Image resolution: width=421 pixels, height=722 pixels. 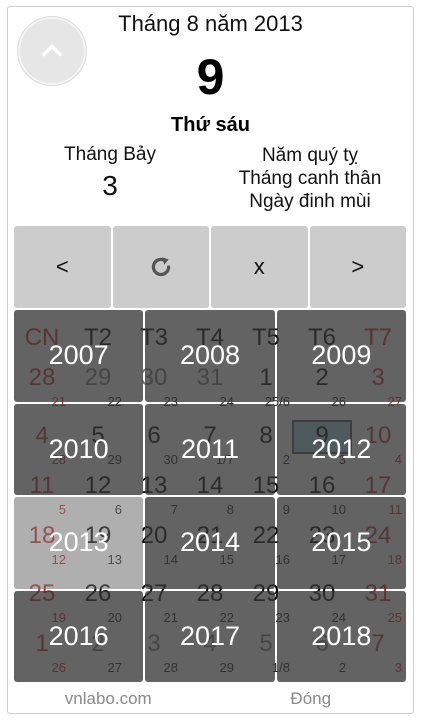 I want to click on close-x-button: x, so click(x=259, y=267).